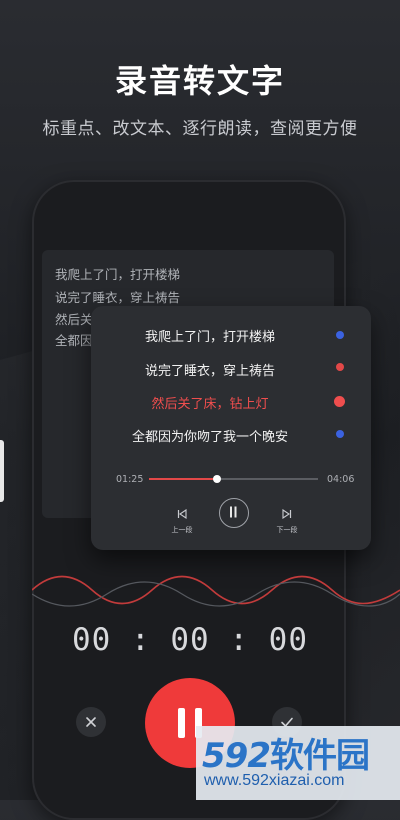 This screenshot has width=400, height=820. What do you see at coordinates (74, 319) in the screenshot?
I see `transcript-line: 然后关` at bounding box center [74, 319].